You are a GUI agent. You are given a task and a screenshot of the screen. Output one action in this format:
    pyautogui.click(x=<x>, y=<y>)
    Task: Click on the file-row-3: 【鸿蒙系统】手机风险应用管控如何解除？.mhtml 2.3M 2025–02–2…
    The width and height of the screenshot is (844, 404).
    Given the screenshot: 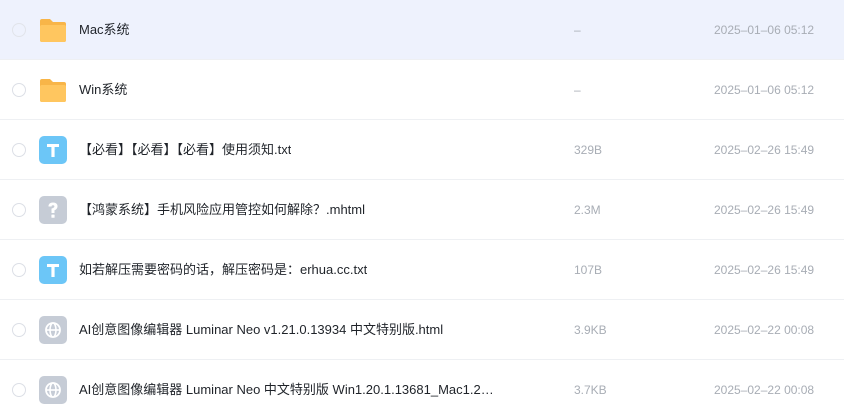 What is the action you would take?
    pyautogui.click(x=422, y=210)
    